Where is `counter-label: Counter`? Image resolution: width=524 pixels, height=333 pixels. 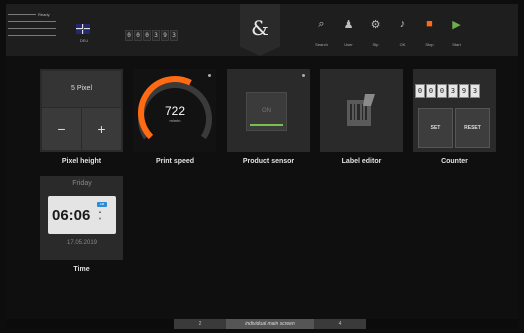
counter-label: Counter is located at coordinates (454, 161).